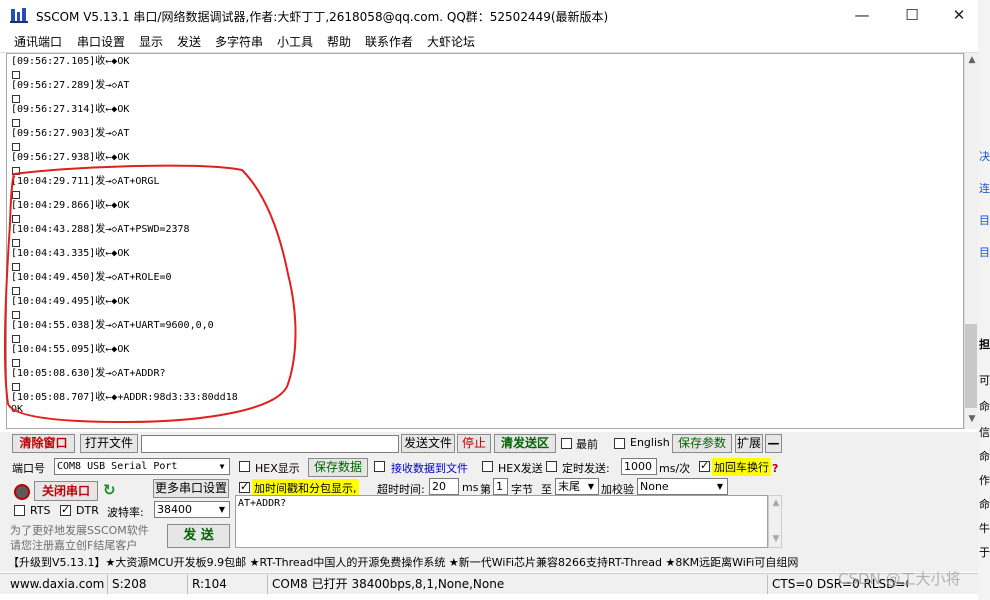 The height and width of the screenshot is (600, 990). I want to click on port-select: COM8 USB Serial Port ▼, so click(142, 466).